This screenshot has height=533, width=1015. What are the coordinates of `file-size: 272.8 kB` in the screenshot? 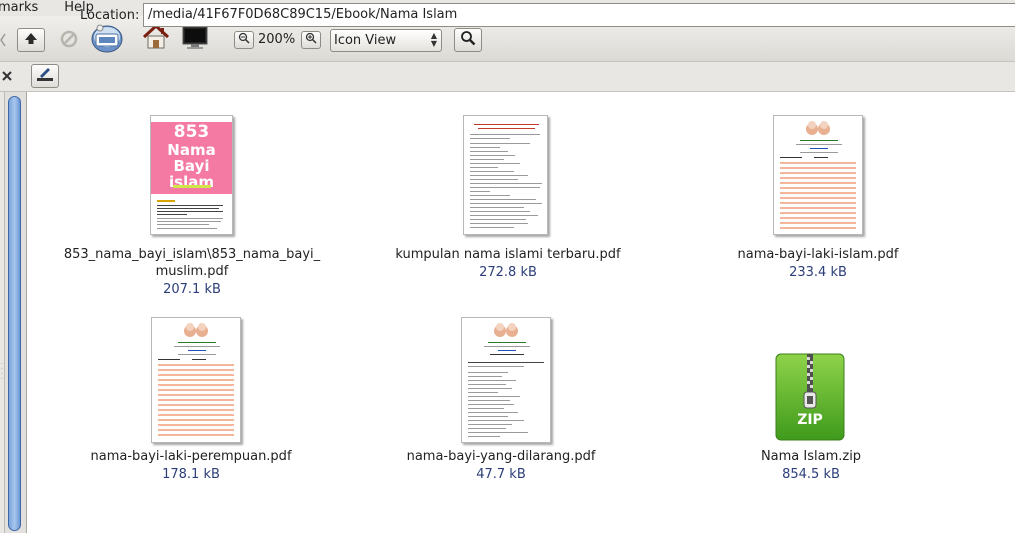 It's located at (508, 272).